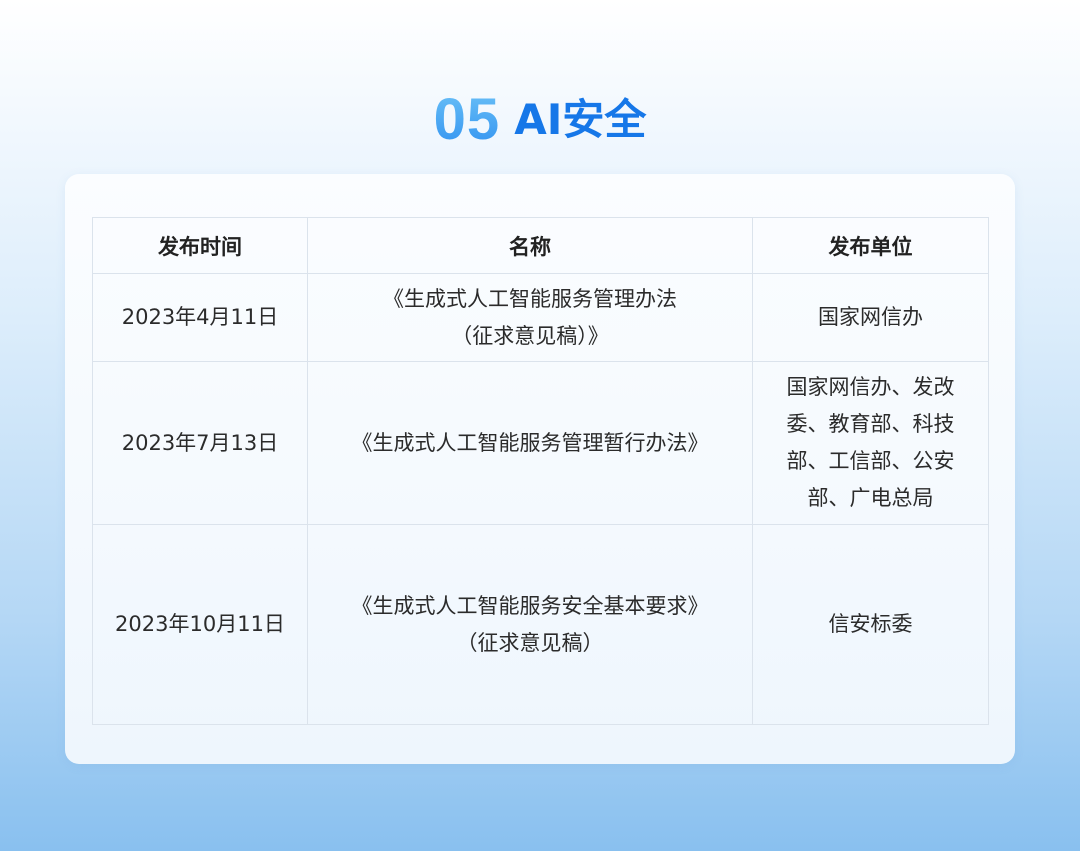  Describe the element at coordinates (870, 245) in the screenshot. I see `column-header-org: 发布单位` at that location.